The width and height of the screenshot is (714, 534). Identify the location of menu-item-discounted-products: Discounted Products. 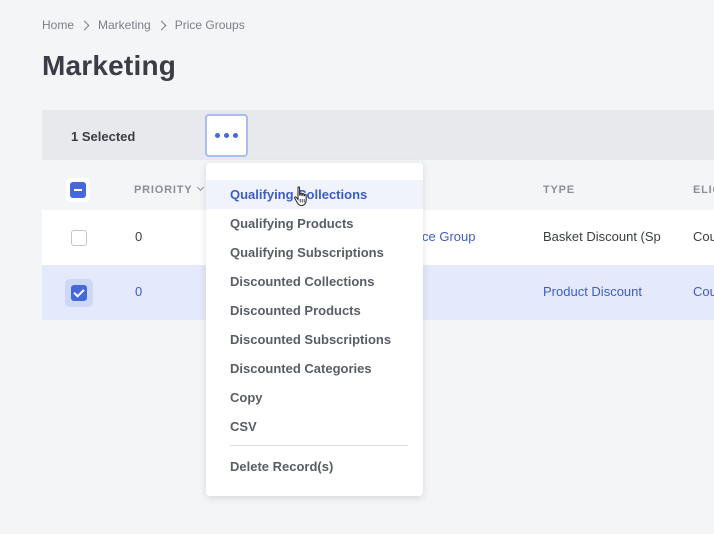
(314, 310).